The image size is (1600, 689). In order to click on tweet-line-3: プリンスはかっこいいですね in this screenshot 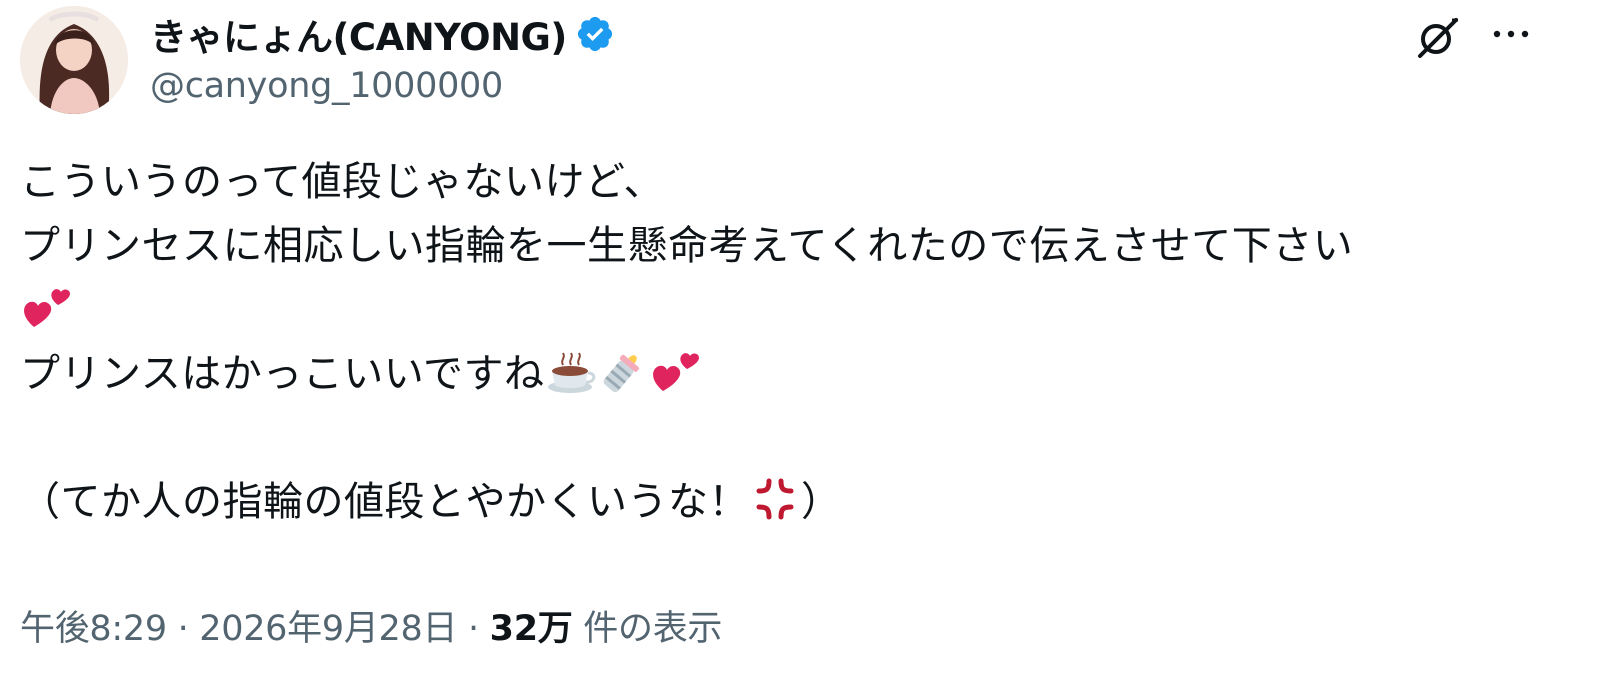, I will do `click(282, 374)`.